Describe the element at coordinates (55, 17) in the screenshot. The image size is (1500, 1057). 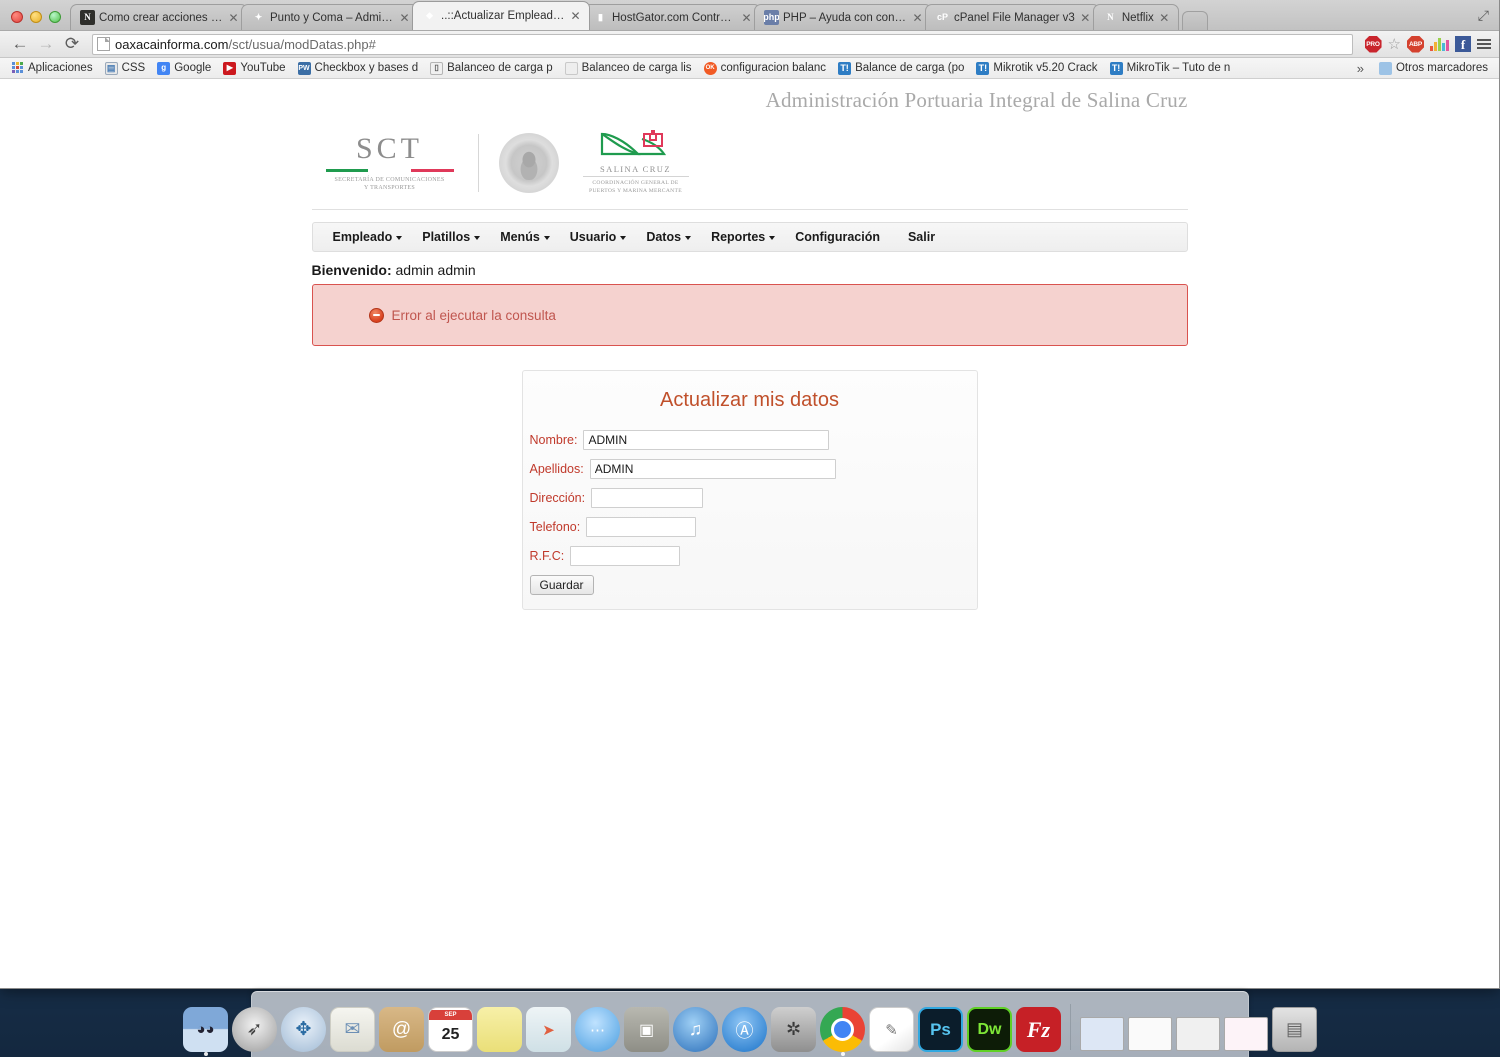
I see `zoom-window-button` at that location.